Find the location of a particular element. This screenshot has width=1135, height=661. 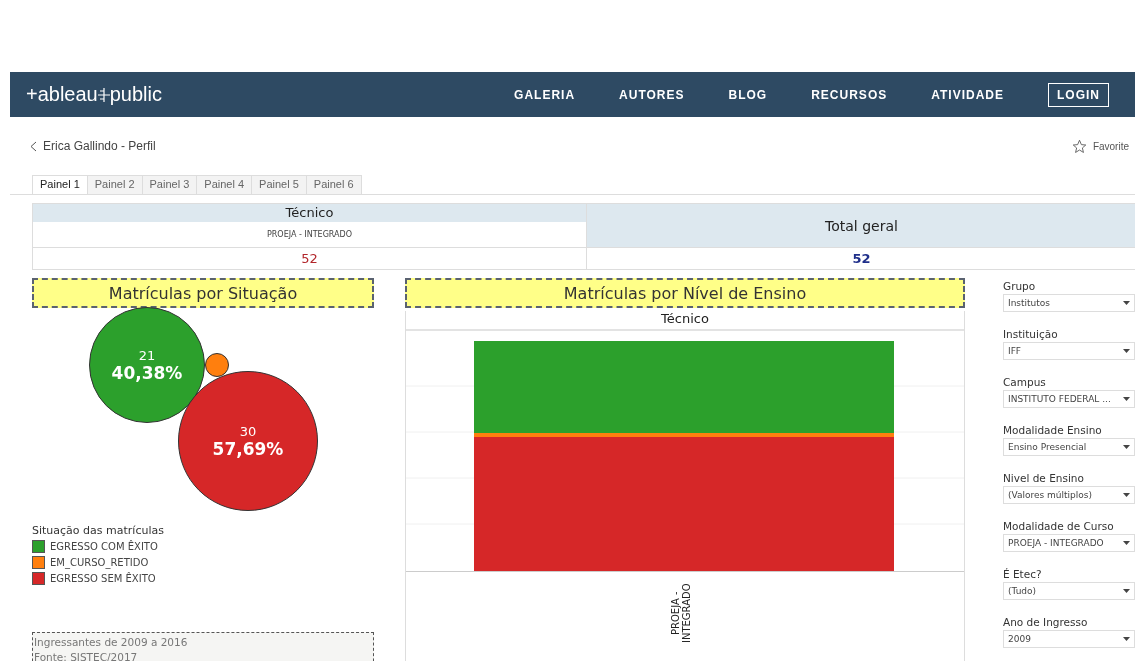

bubble is located at coordinates (217, 365).